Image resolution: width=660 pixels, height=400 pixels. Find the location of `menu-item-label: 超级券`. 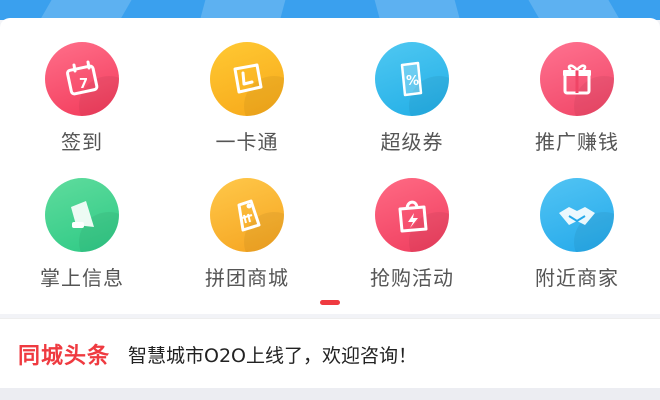

menu-item-label: 超级券 is located at coordinates (412, 142).